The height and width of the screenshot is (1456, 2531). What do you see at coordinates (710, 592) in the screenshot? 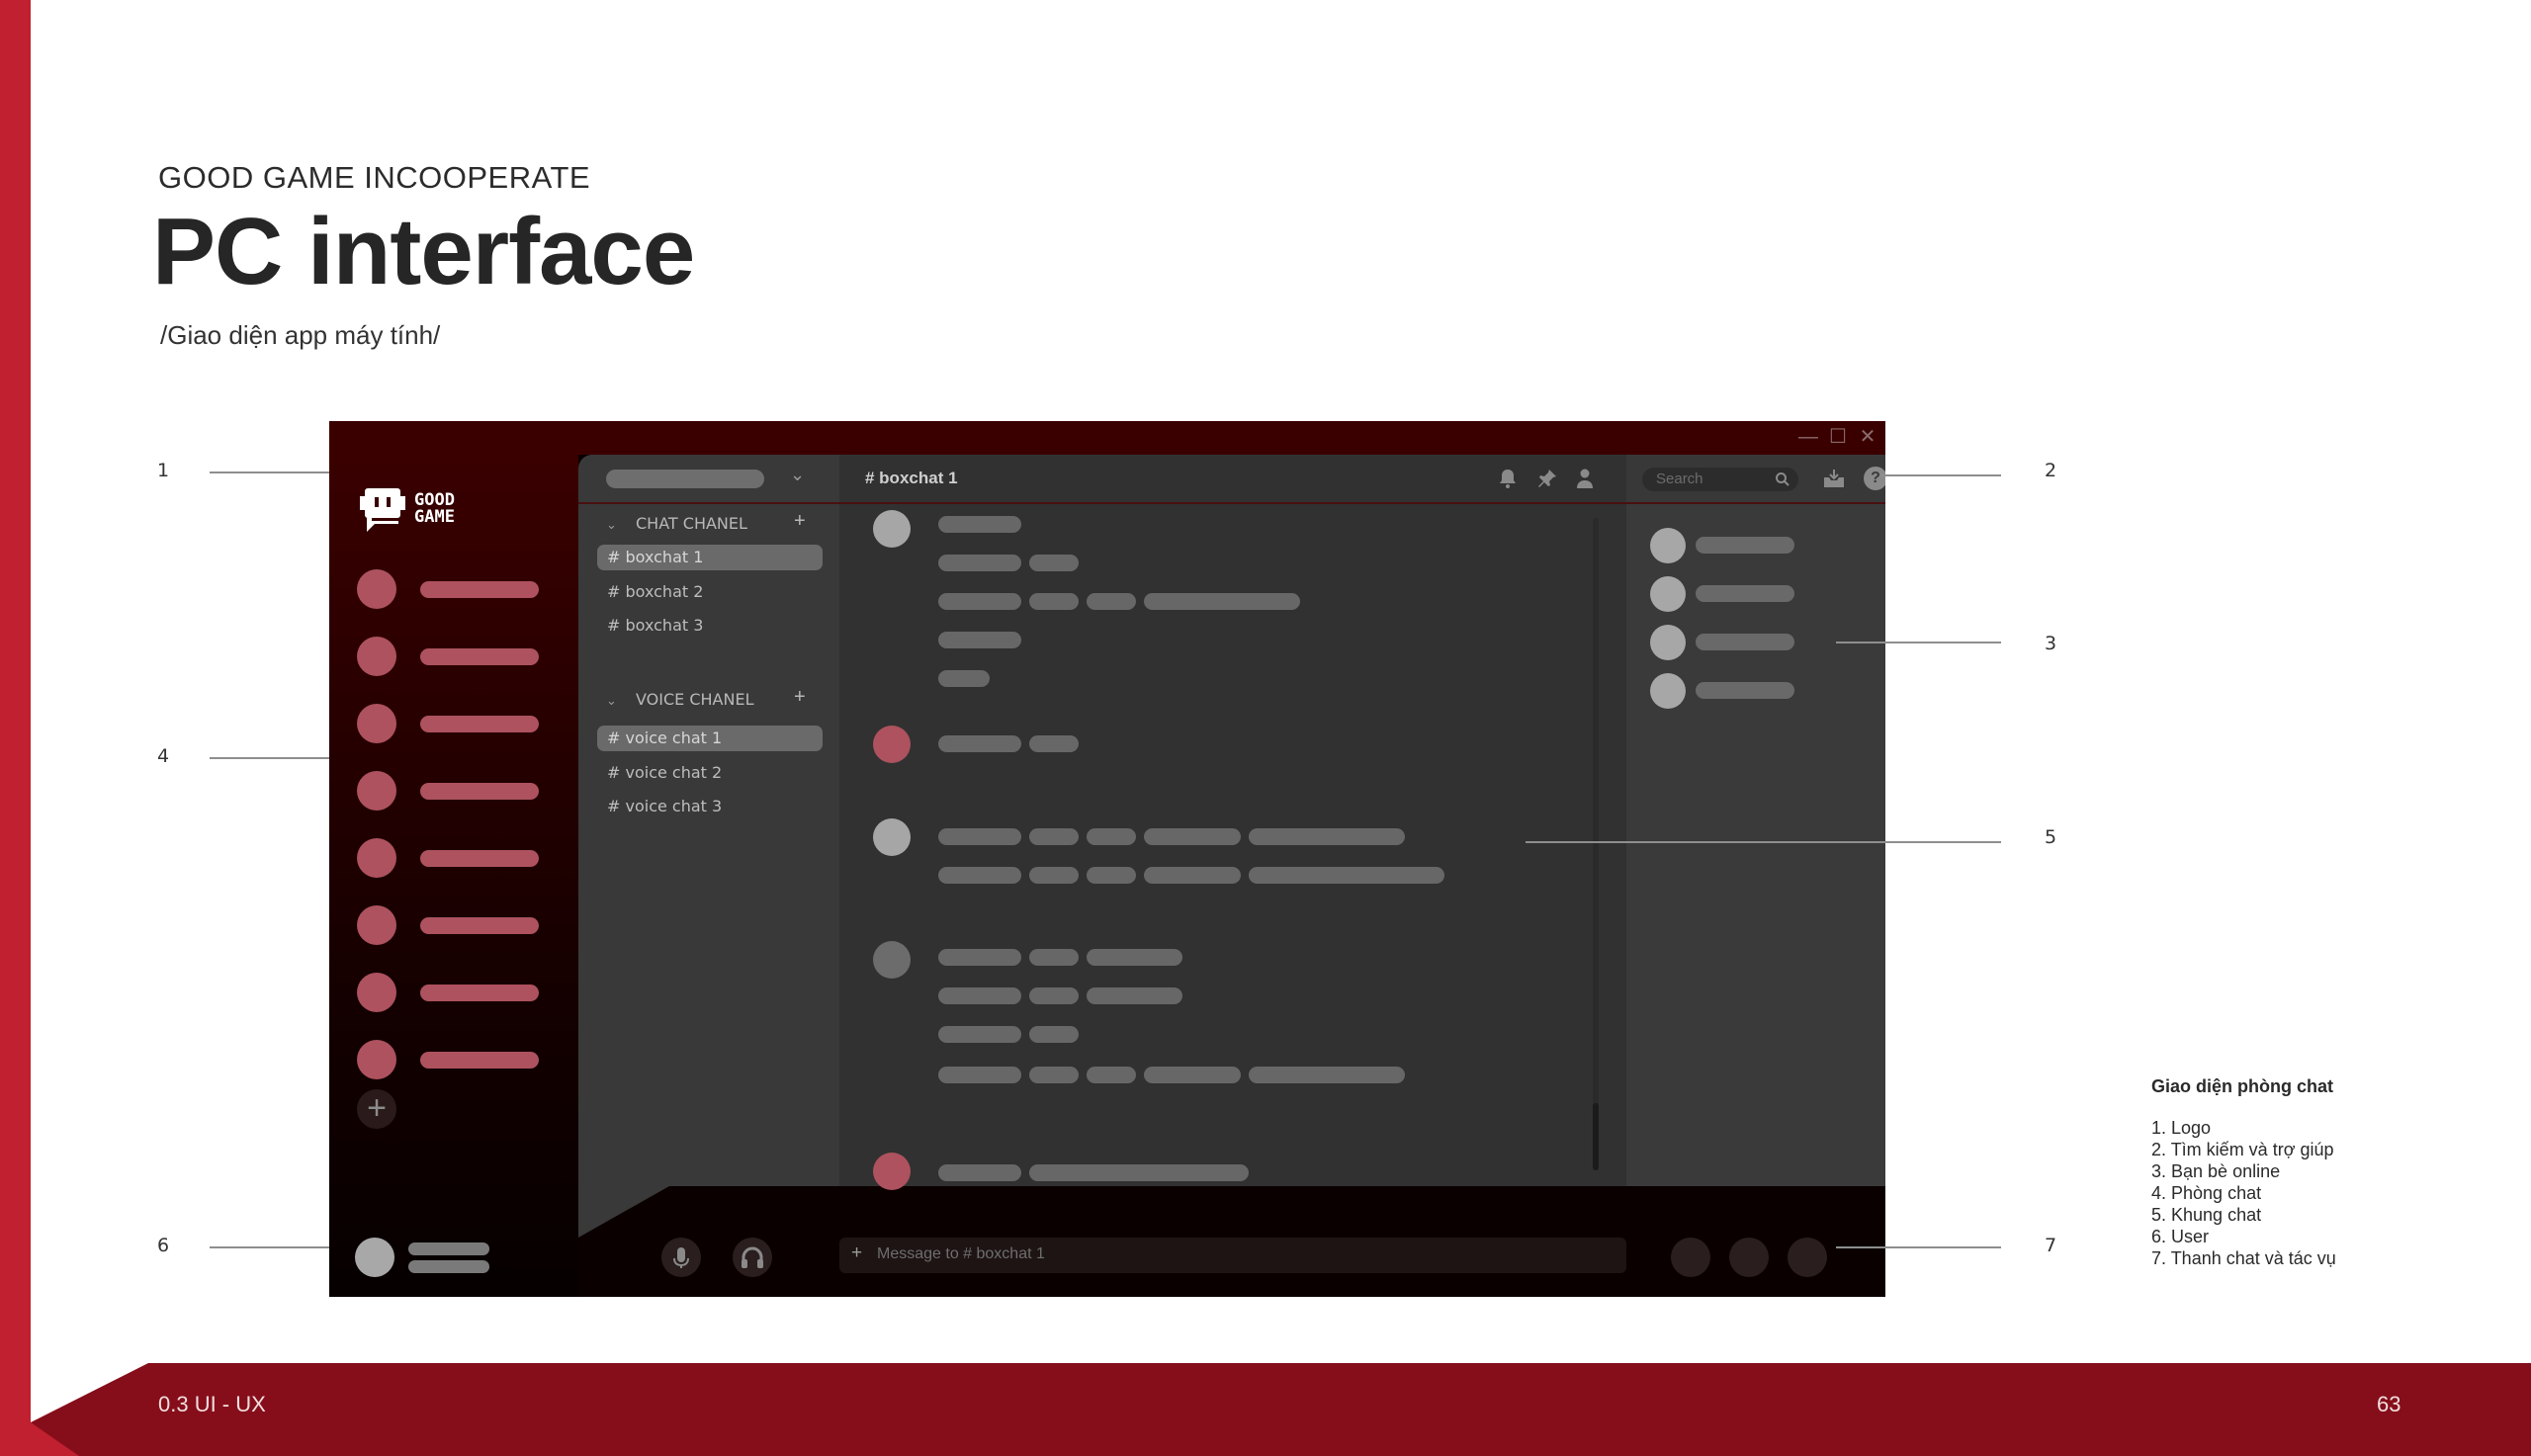
I see `channel-boxchat-2: # boxchat 2` at bounding box center [710, 592].